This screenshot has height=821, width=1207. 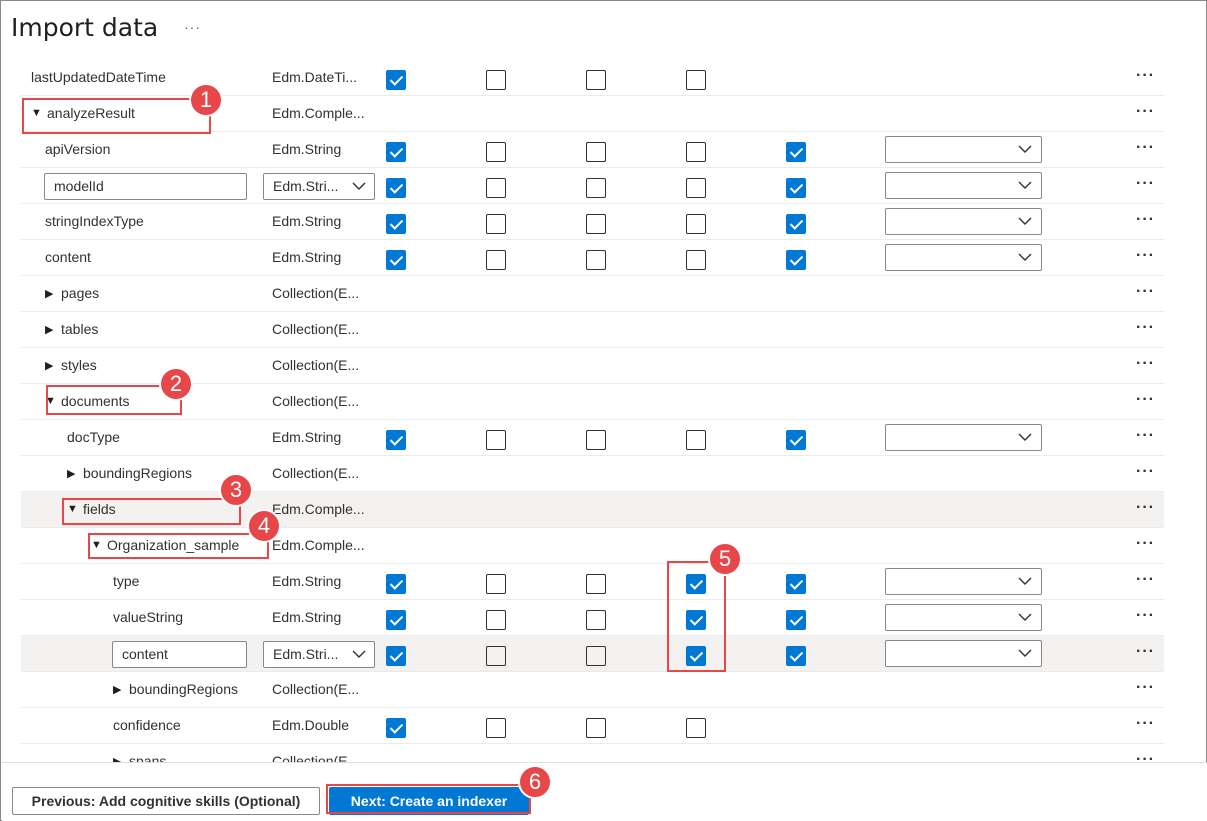 What do you see at coordinates (145, 186) in the screenshot?
I see `field-name-input: modelId` at bounding box center [145, 186].